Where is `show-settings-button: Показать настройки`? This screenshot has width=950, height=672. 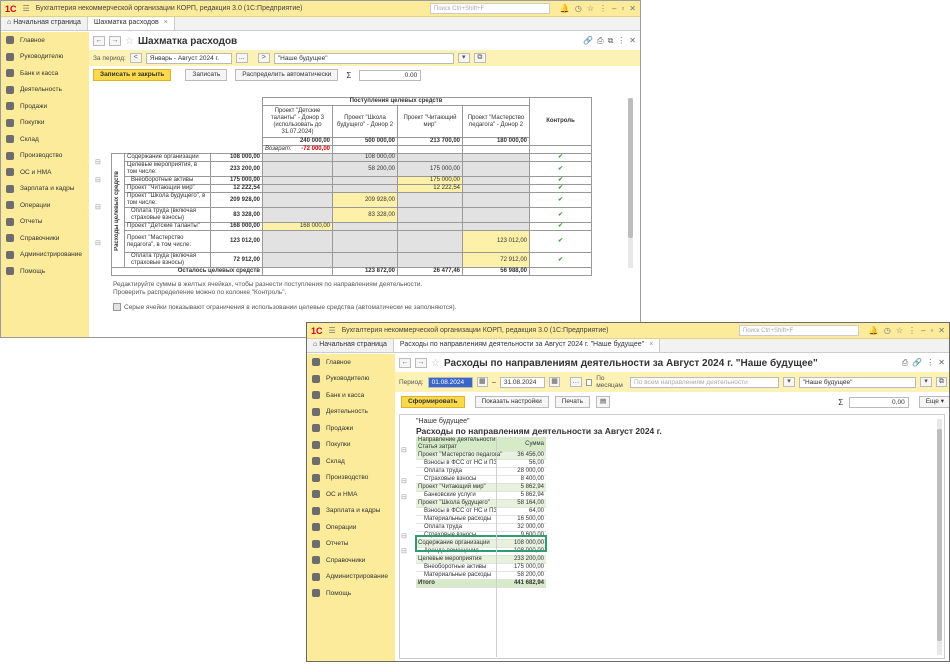
show-settings-button: Показать настройки is located at coordinates (511, 402).